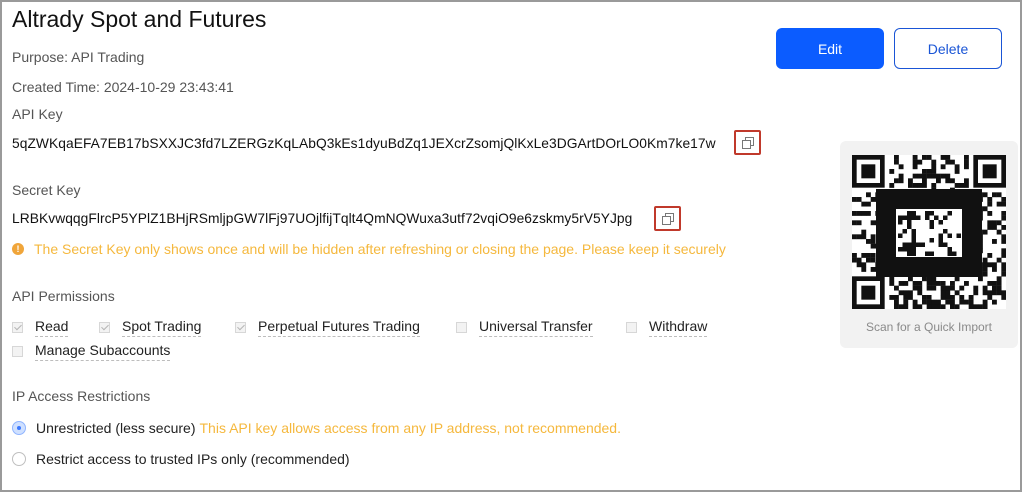 Image resolution: width=1022 pixels, height=492 pixels. I want to click on permission-perpetual-futures: Perpetual Futures Trading, so click(327, 327).